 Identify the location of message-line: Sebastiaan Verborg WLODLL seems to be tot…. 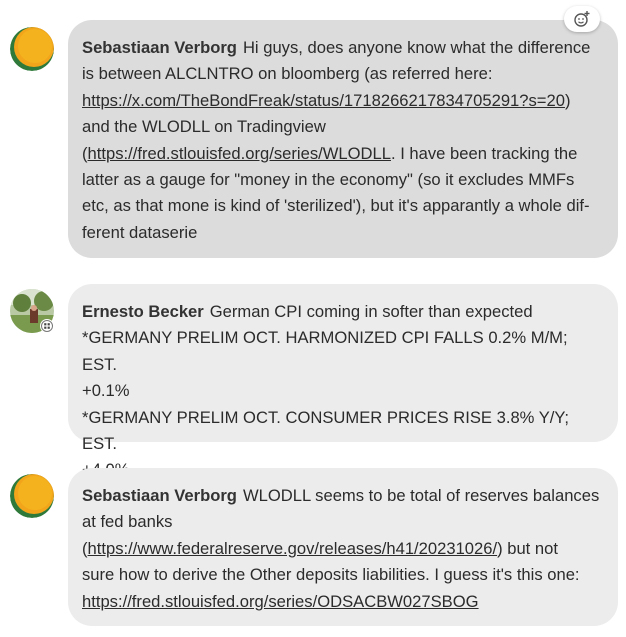
(341, 495).